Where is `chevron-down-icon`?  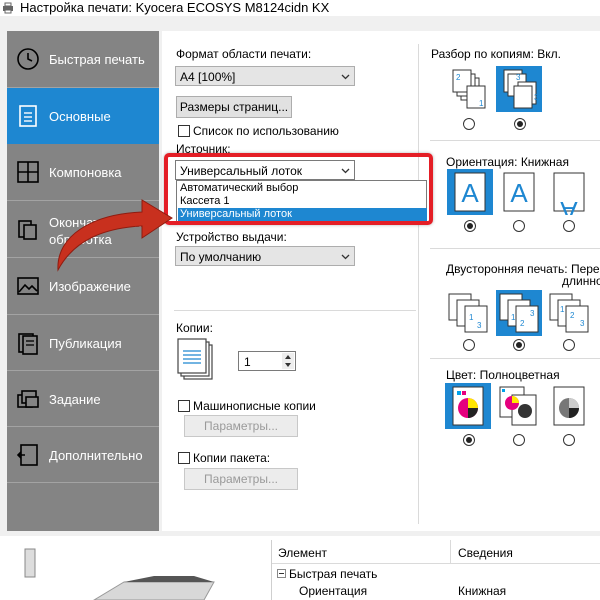 chevron-down-icon is located at coordinates (288, 365).